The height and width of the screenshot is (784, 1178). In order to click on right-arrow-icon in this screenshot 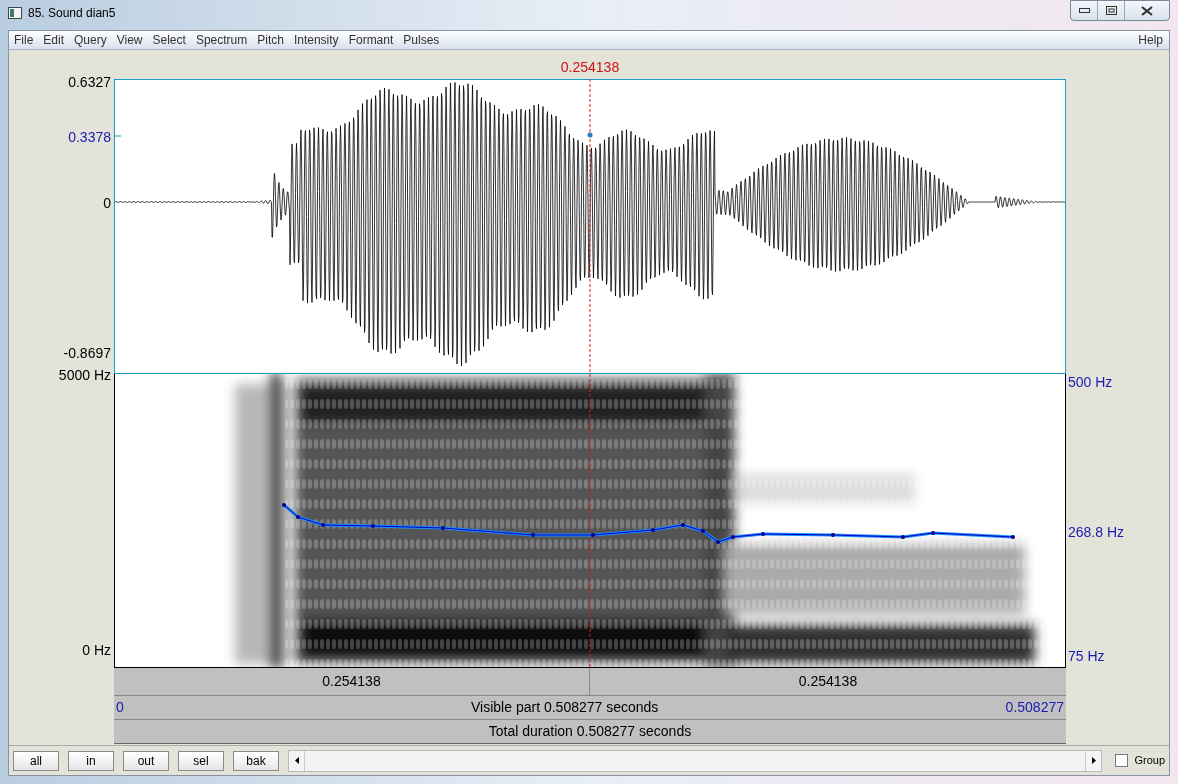, I will do `click(1093, 760)`.